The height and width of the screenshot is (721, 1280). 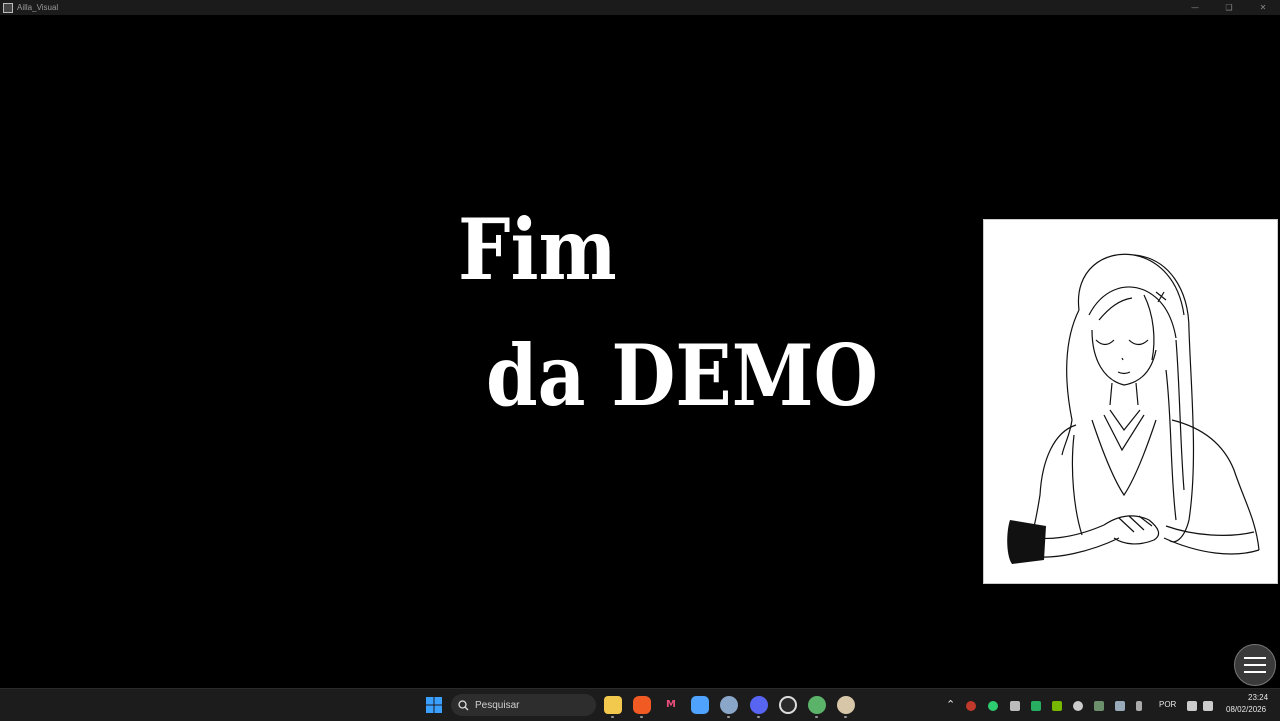 I want to click on file-explorer-icon, so click(x=613, y=705).